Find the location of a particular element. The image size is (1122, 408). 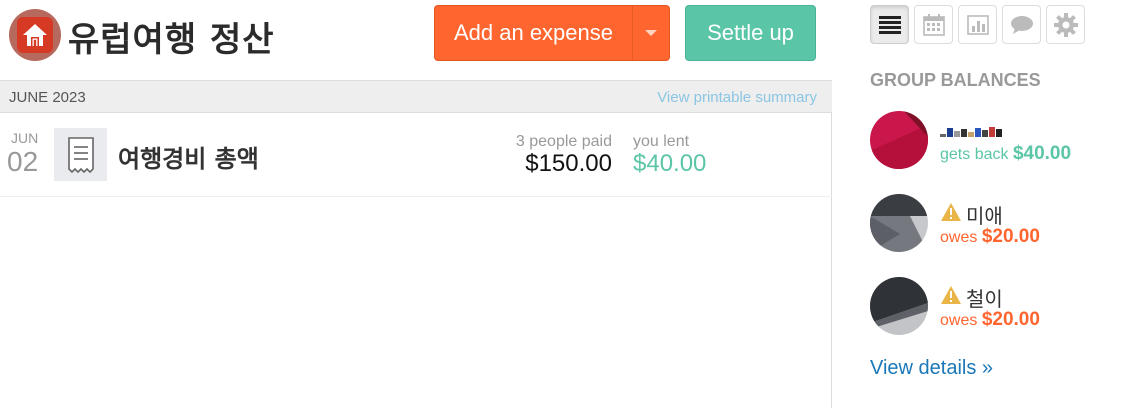

group-avatar is located at coordinates (35, 35).